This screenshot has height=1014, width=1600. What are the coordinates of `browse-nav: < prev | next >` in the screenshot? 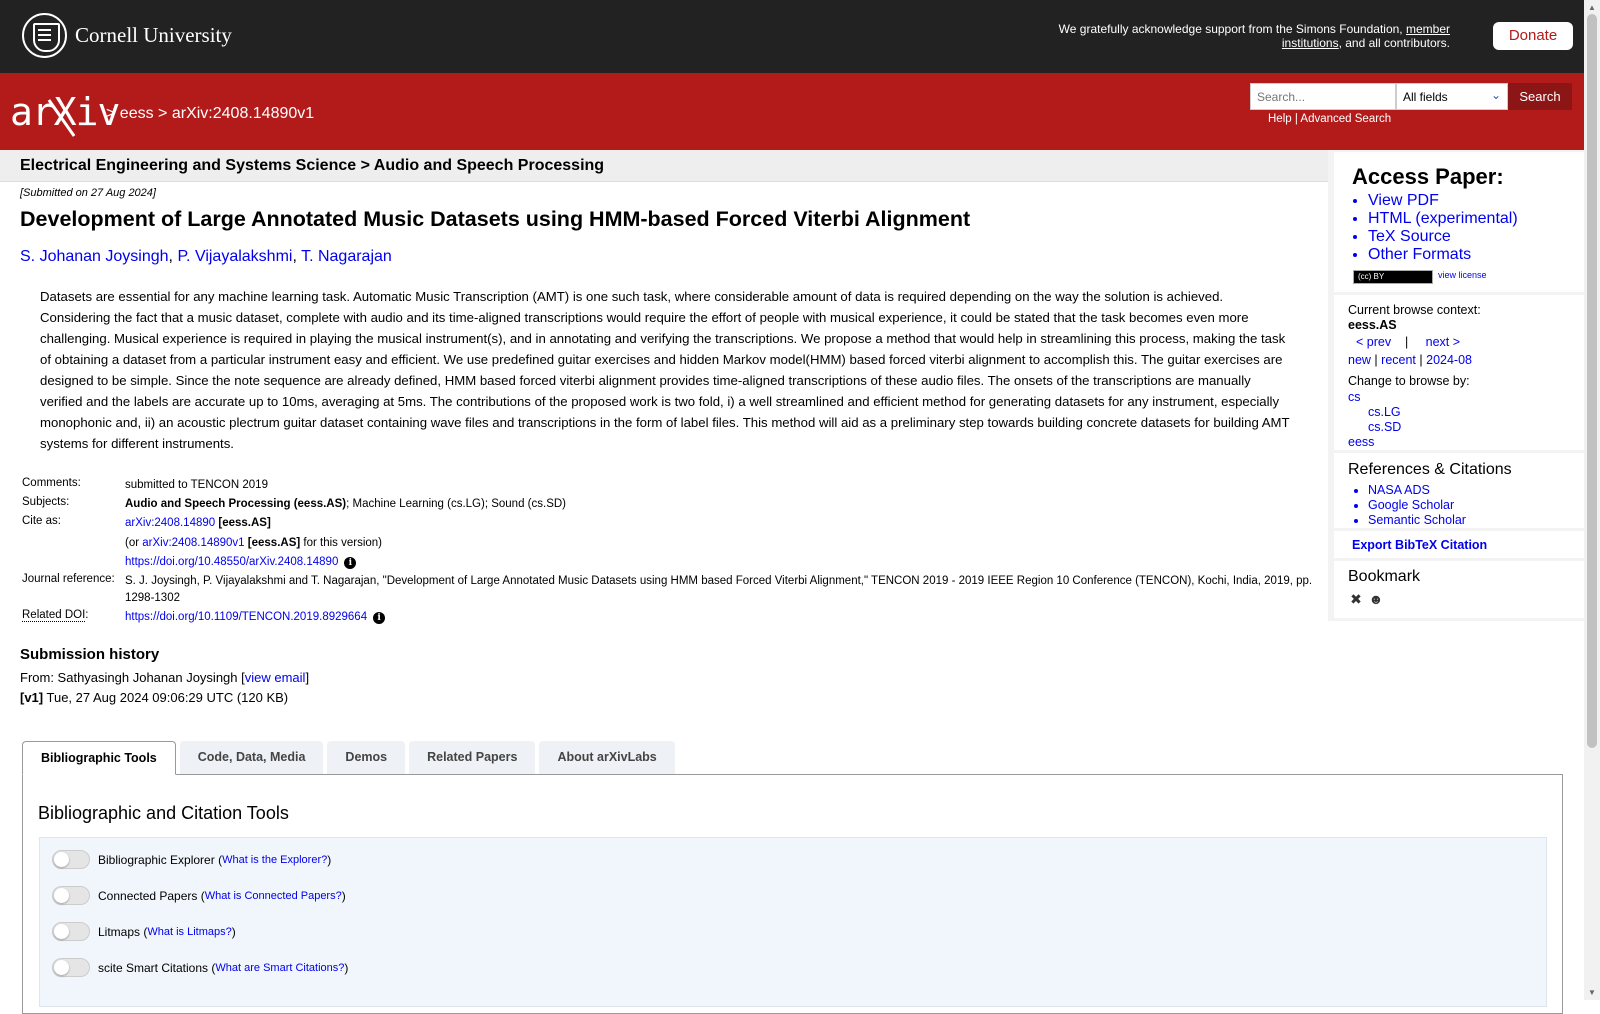 It's located at (1408, 342).